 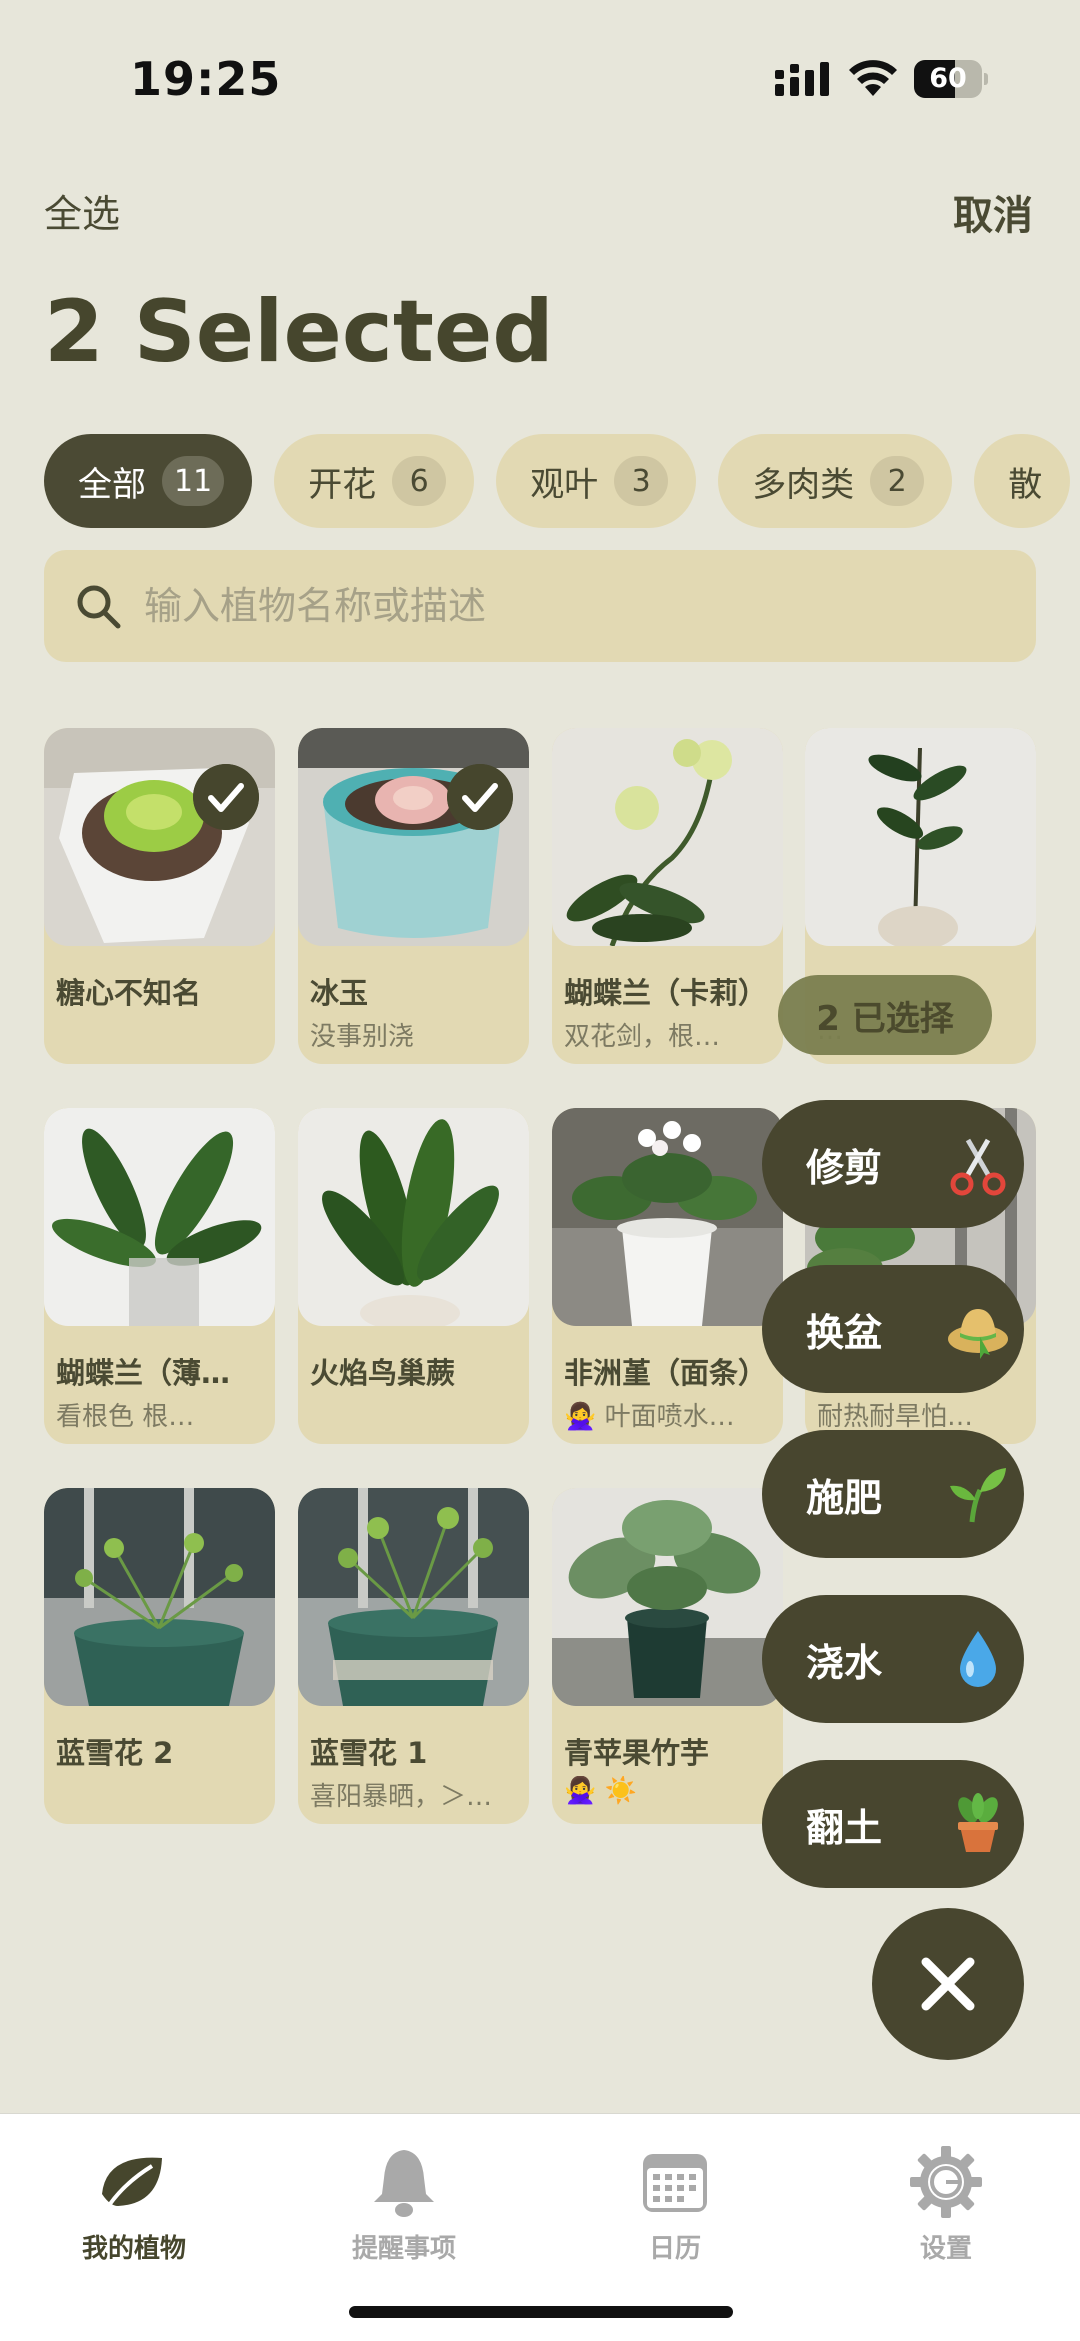 I want to click on search-bar, so click(x=540, y=606).